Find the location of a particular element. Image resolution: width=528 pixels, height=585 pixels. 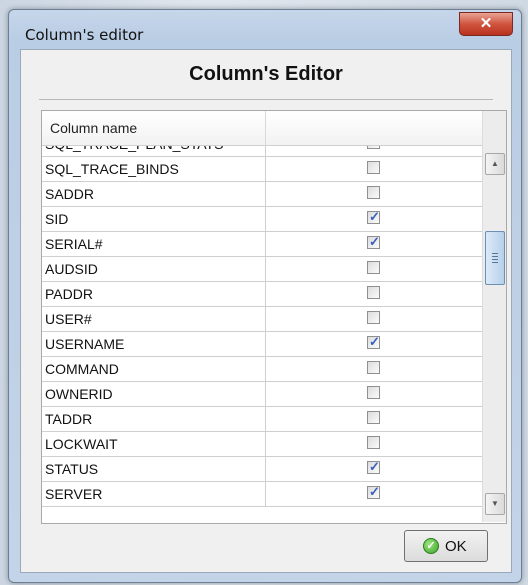

table-row: COMMAND is located at coordinates (262, 369).